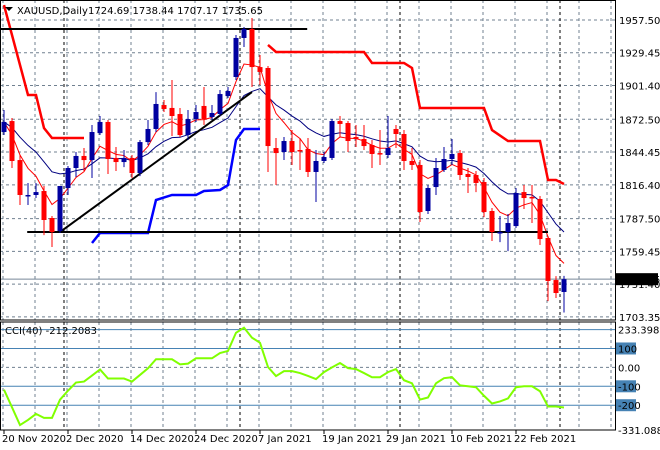 The height and width of the screenshot is (450, 660). What do you see at coordinates (629, 406) in the screenshot?
I see `cci-tick-label: -200` at bounding box center [629, 406].